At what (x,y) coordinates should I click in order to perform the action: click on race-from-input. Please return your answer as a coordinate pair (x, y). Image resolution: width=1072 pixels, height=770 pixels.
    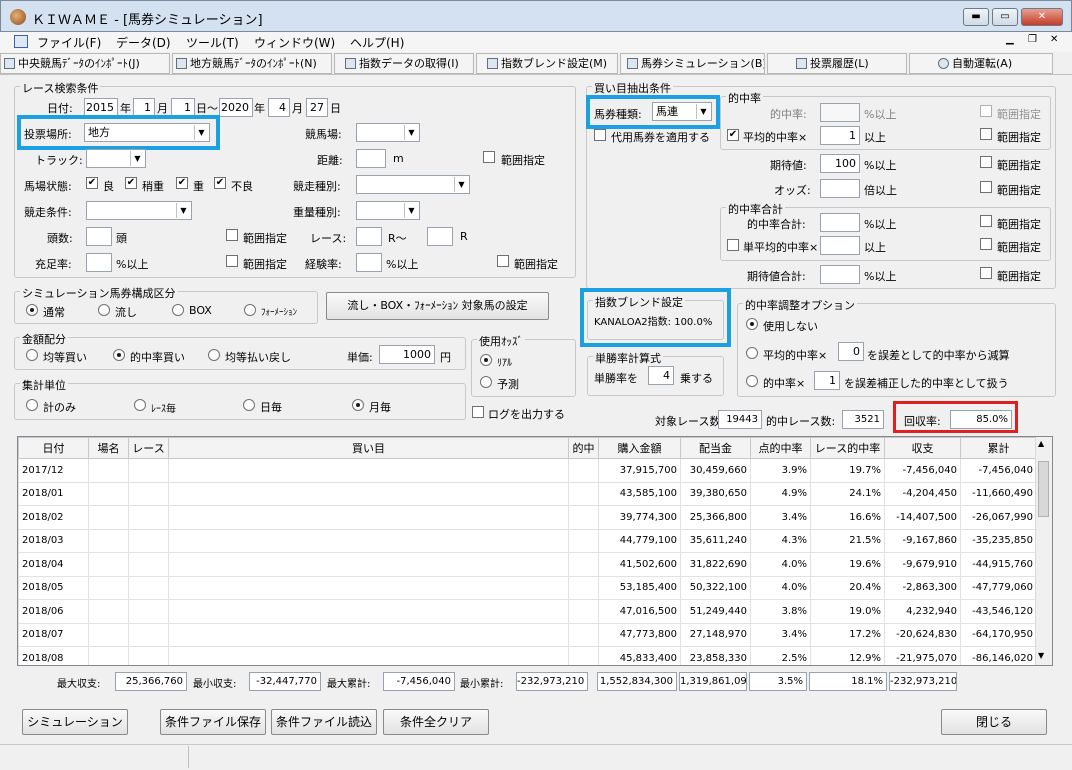
    Looking at the image, I should click on (369, 236).